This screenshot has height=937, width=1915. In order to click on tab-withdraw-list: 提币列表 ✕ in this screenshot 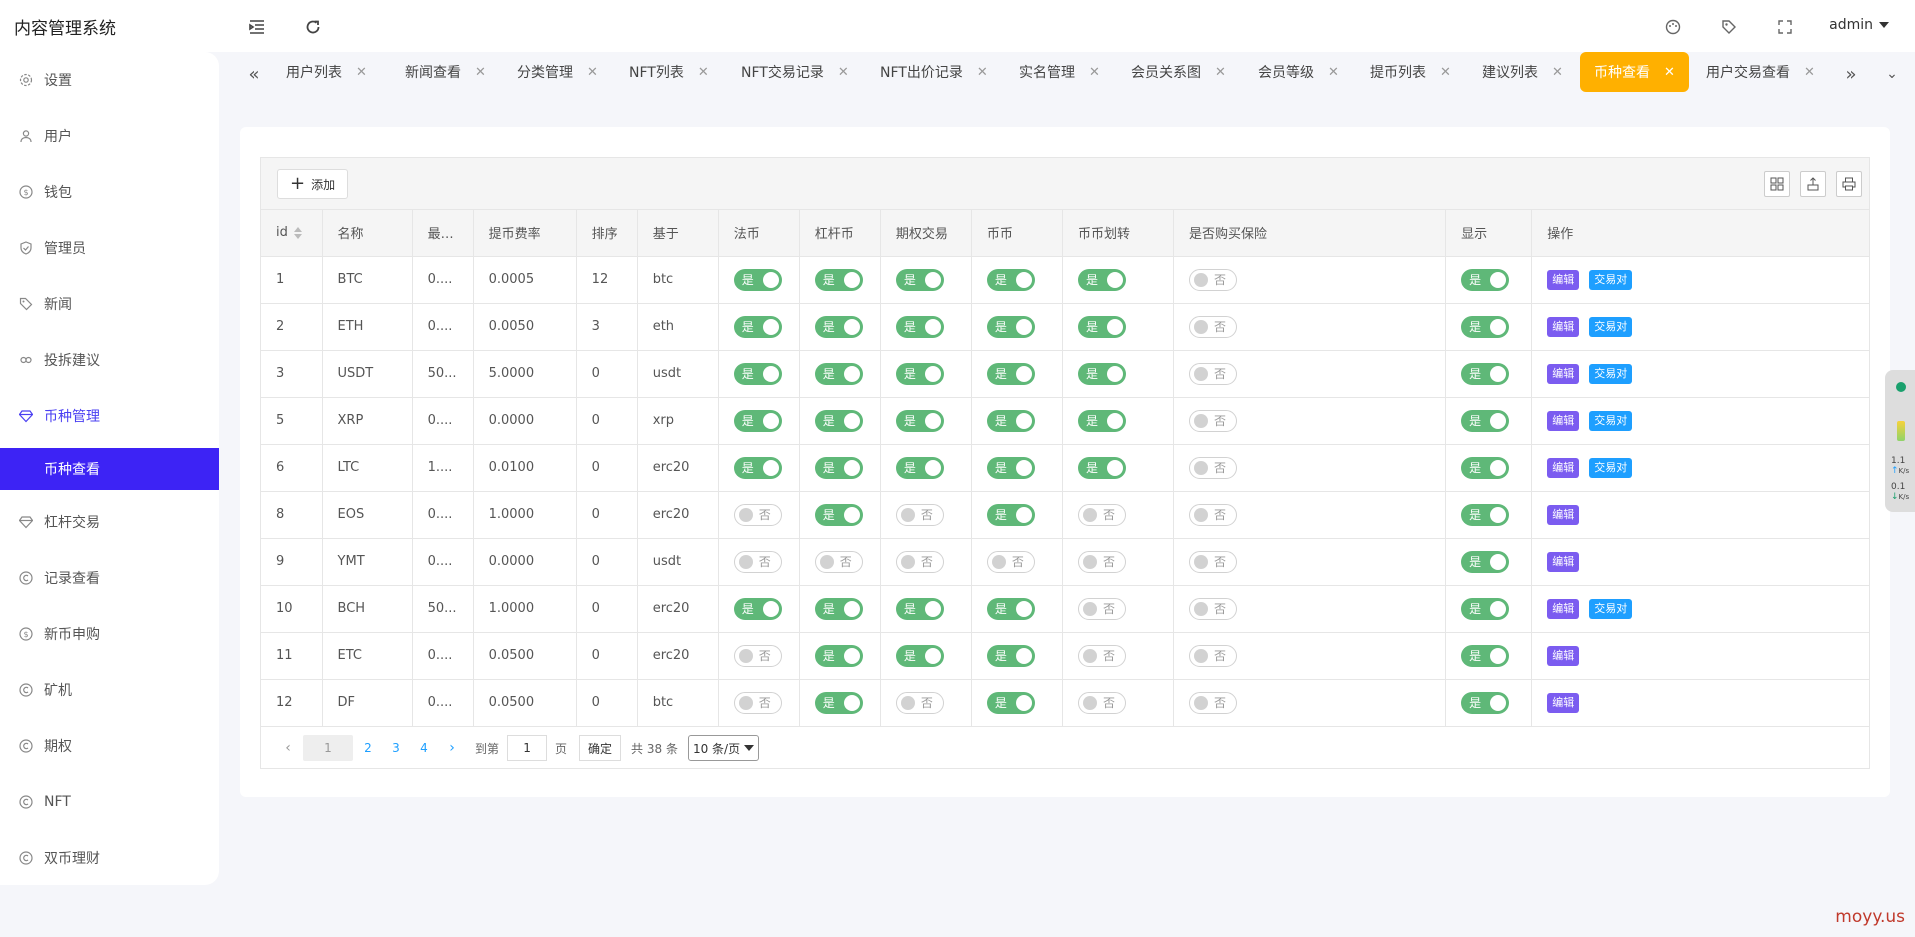, I will do `click(1410, 72)`.